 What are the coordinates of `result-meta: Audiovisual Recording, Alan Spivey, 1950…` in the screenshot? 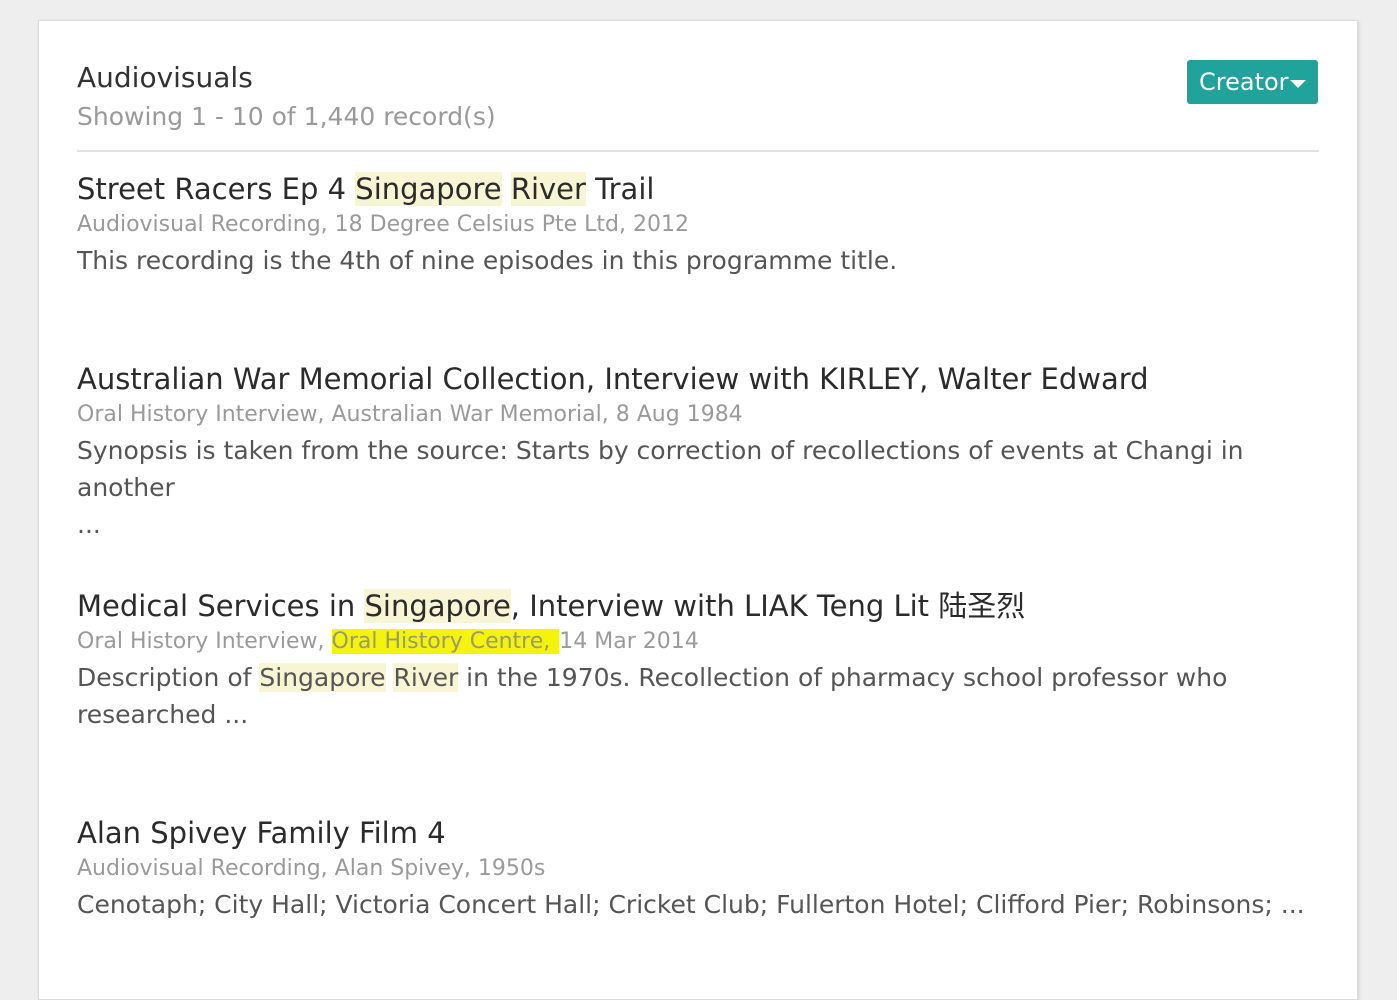 It's located at (311, 868).